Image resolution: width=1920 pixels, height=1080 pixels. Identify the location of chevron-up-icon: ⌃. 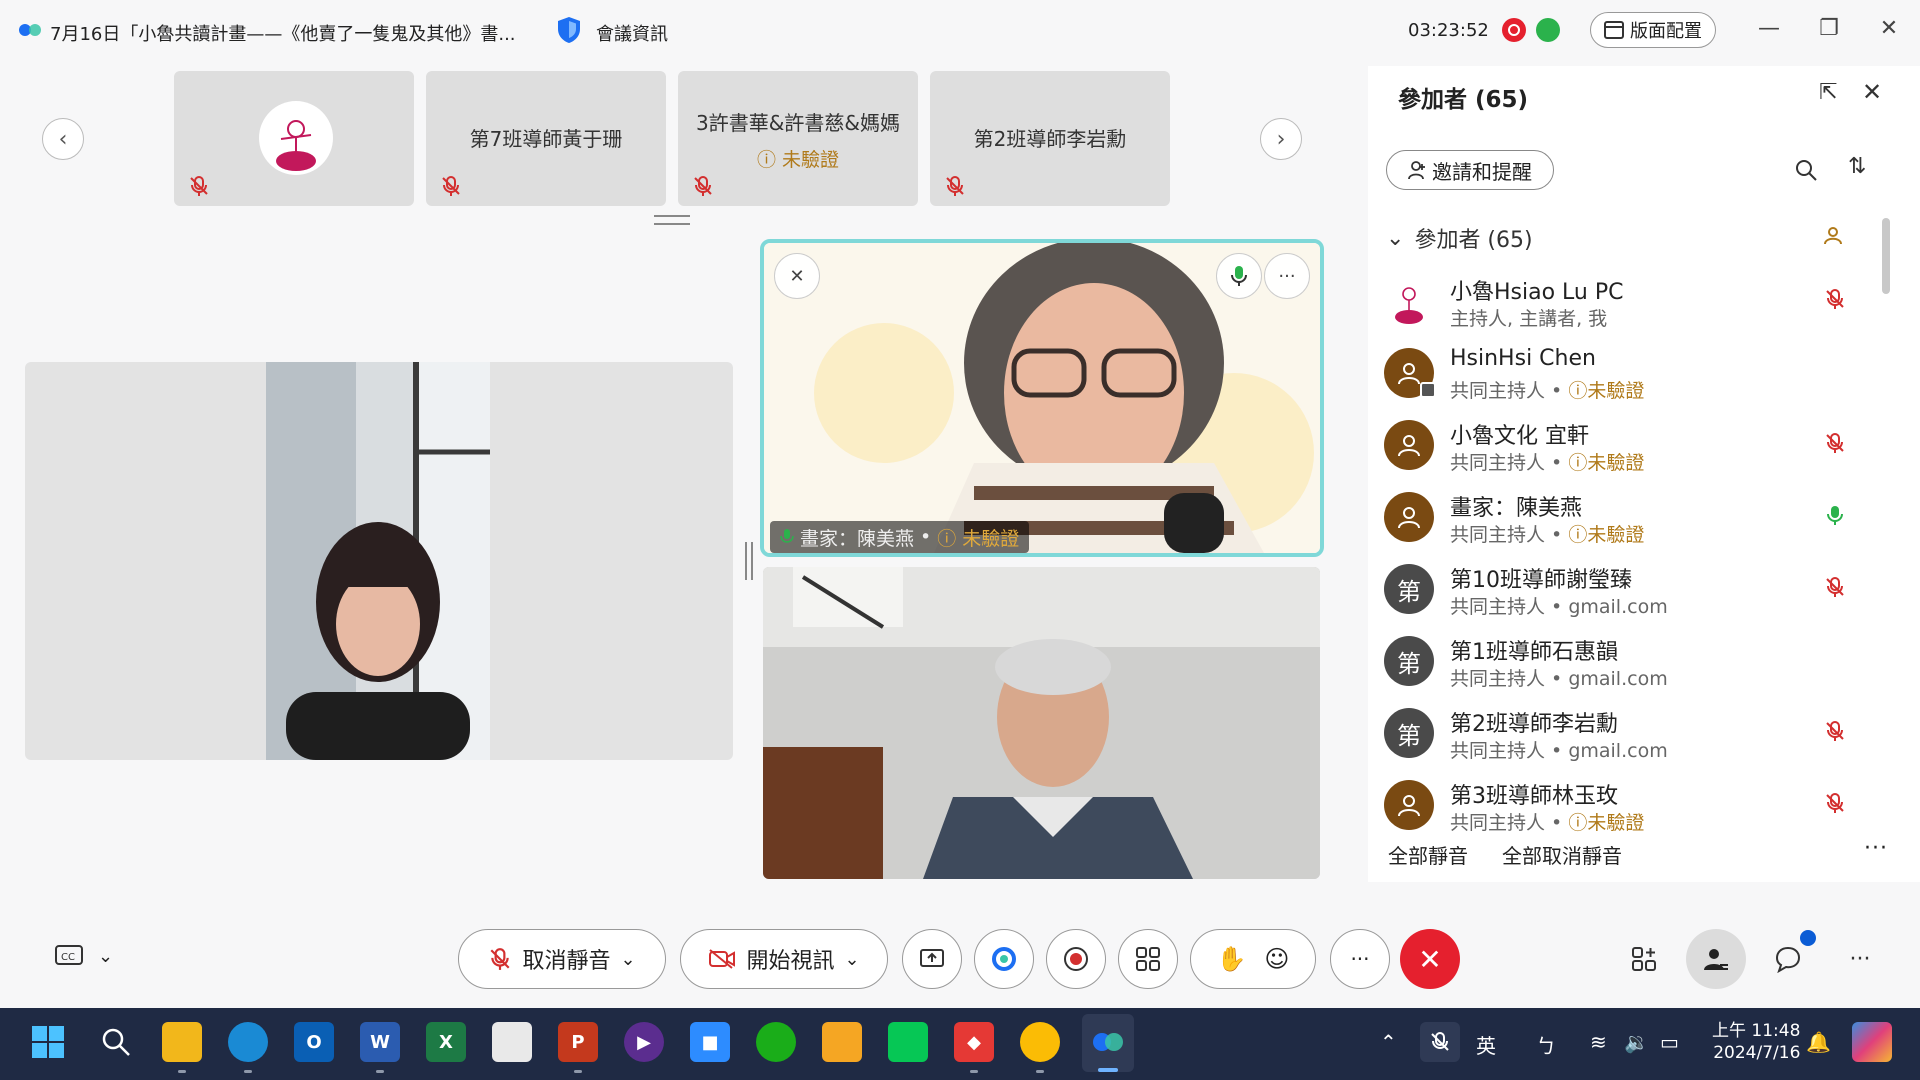
(1388, 1042).